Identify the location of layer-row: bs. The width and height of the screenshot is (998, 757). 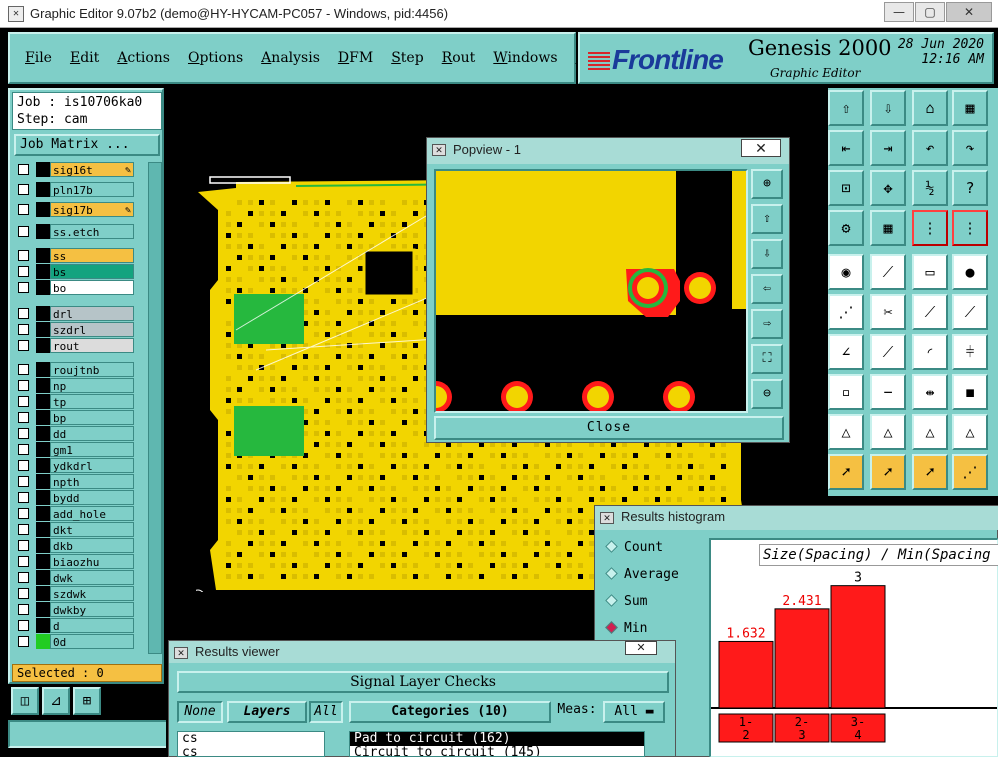
(79, 271).